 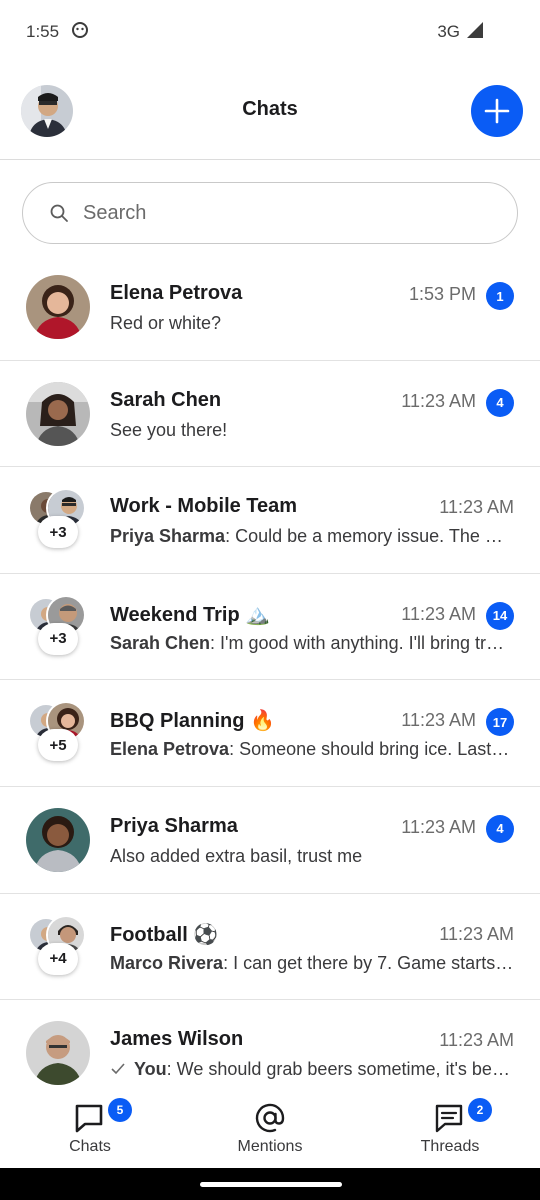 What do you see at coordinates (480, 1110) in the screenshot?
I see `nav-badge: 2` at bounding box center [480, 1110].